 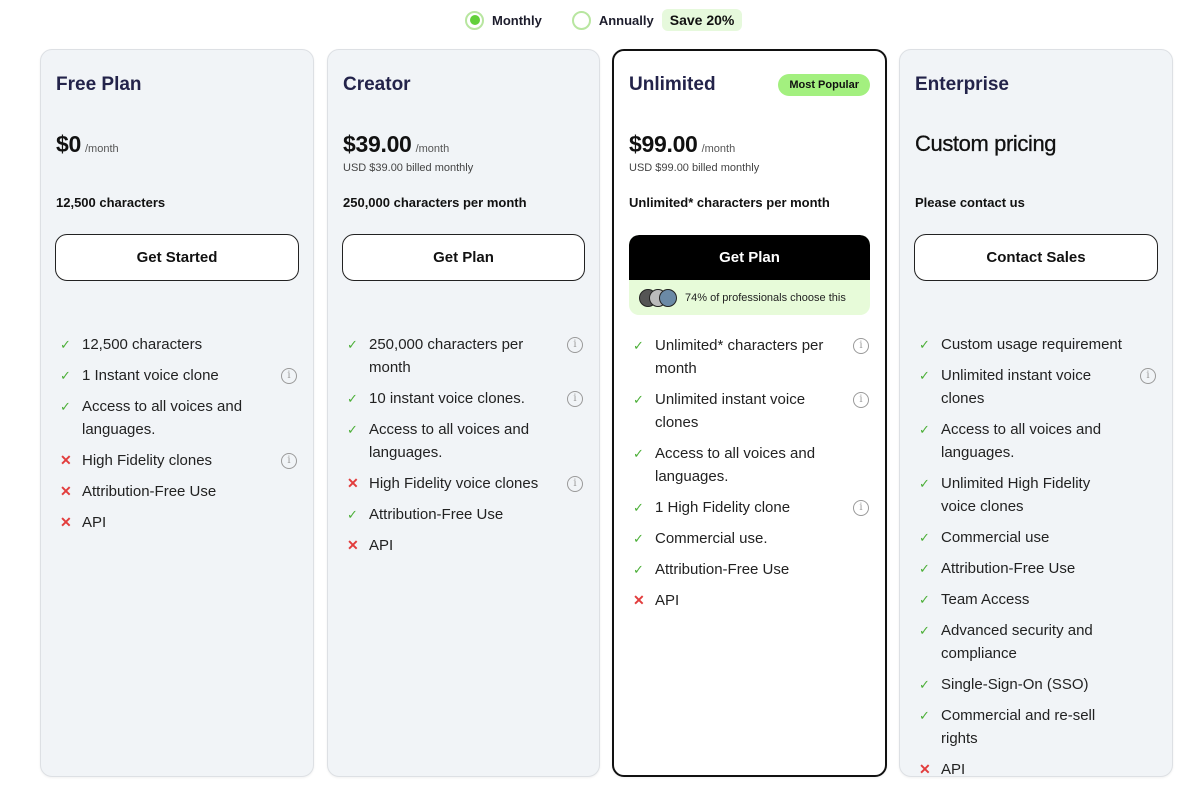 I want to click on radio-selected-dot, so click(x=474, y=20).